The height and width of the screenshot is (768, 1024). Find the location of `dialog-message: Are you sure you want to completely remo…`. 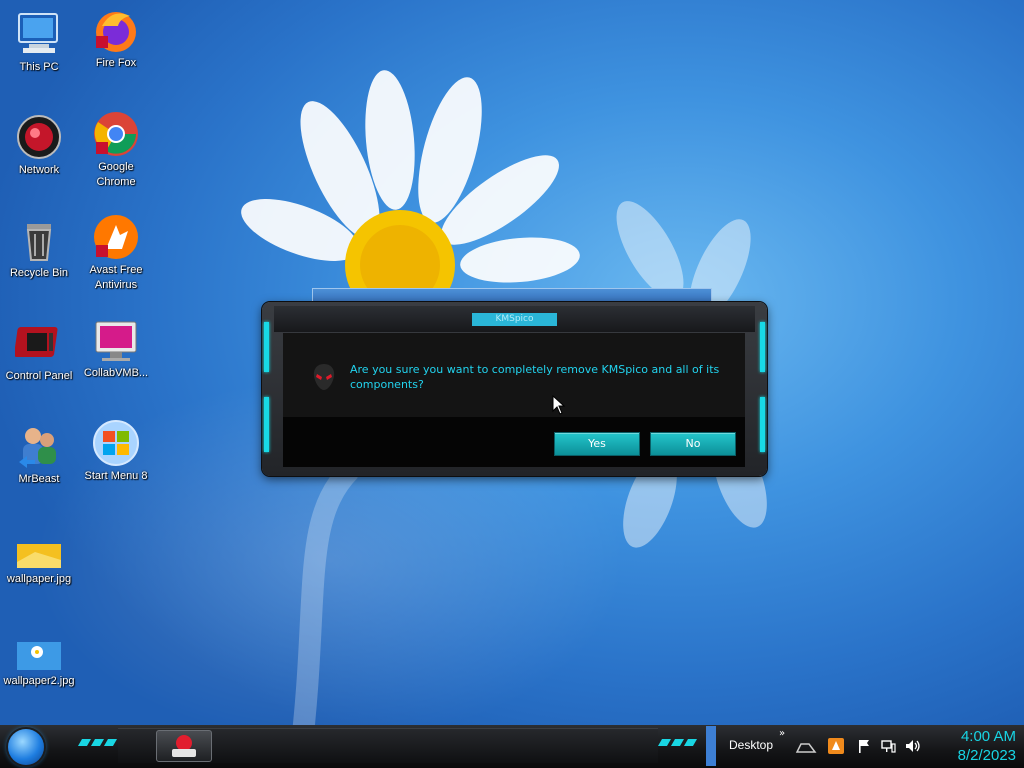

dialog-message: Are you sure you want to completely remo… is located at coordinates (535, 377).